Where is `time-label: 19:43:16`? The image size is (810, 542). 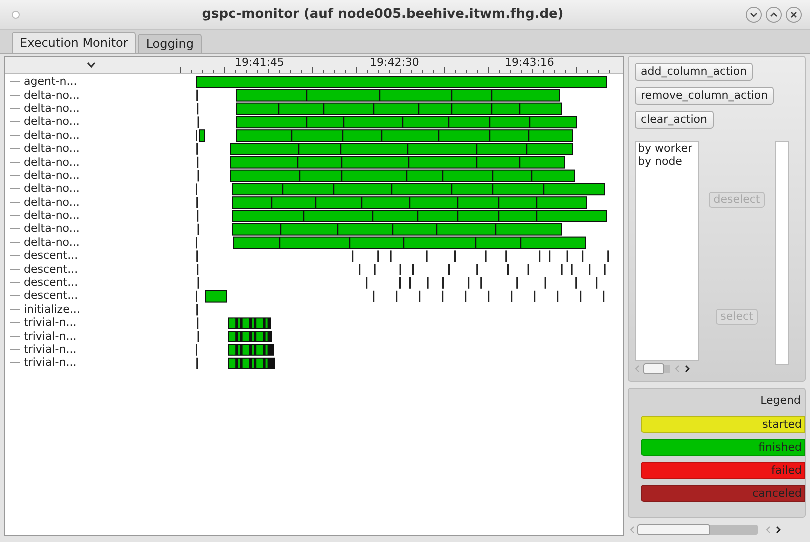 time-label: 19:43:16 is located at coordinates (529, 63).